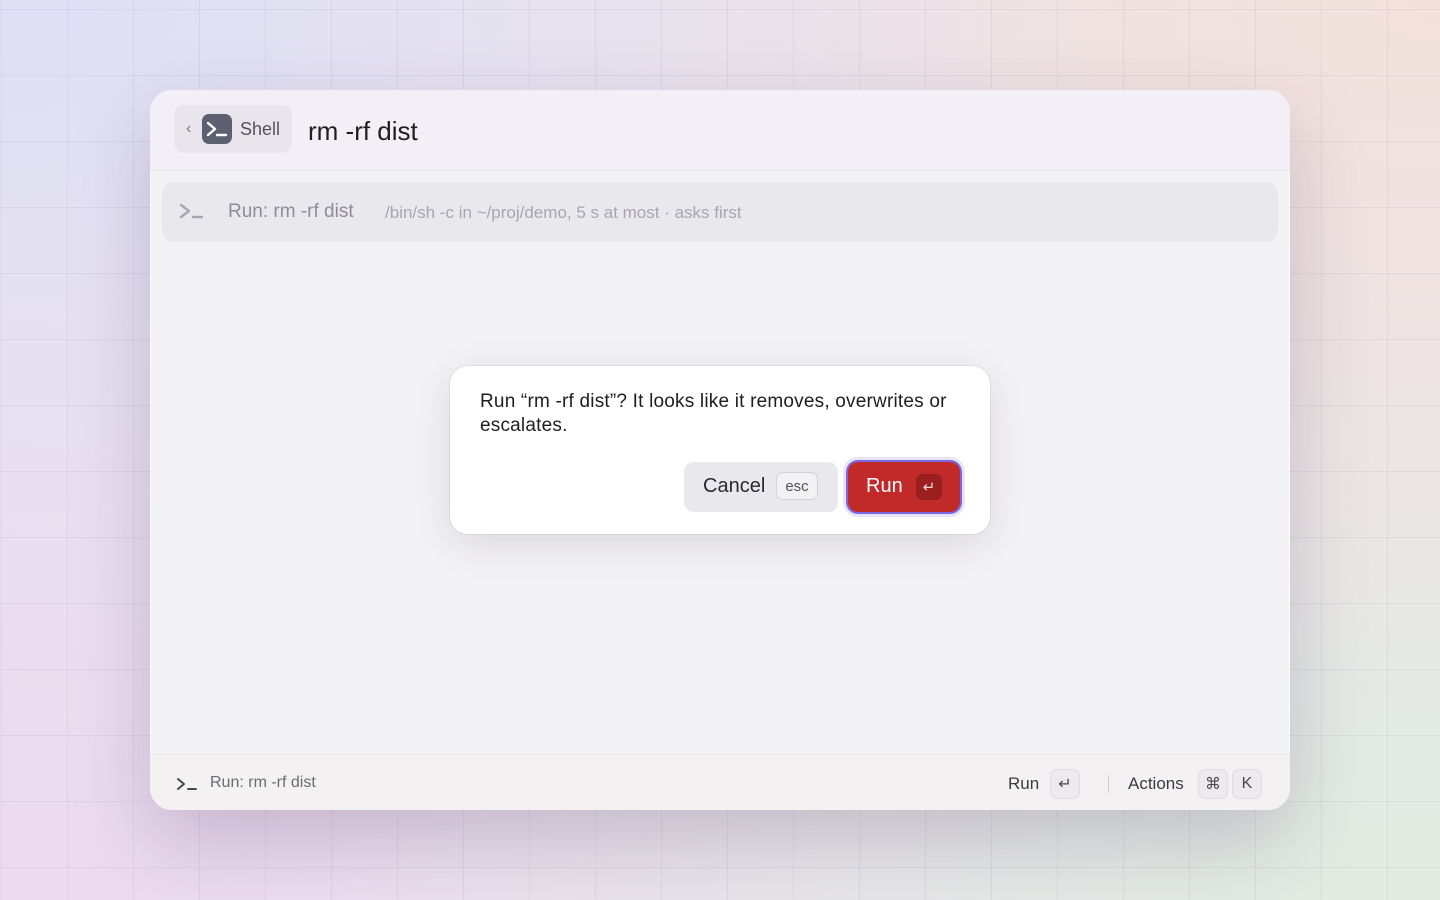  Describe the element at coordinates (260, 128) in the screenshot. I see `extension-name: Shell` at that location.